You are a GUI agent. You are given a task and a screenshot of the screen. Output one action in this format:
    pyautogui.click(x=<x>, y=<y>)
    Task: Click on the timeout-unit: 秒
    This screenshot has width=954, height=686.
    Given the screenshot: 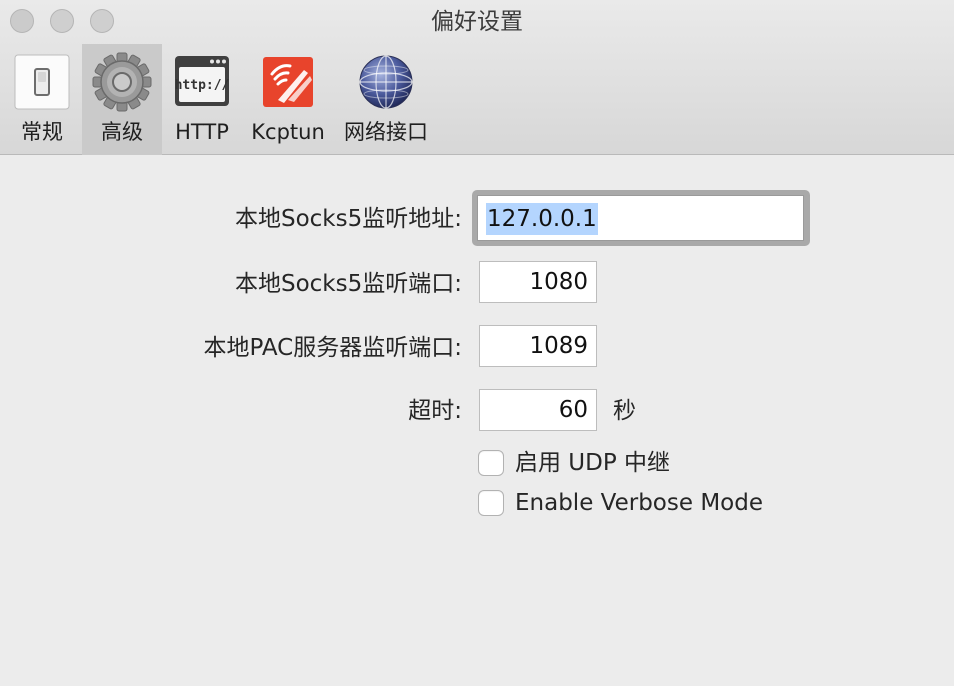 What is the action you would take?
    pyautogui.click(x=624, y=411)
    